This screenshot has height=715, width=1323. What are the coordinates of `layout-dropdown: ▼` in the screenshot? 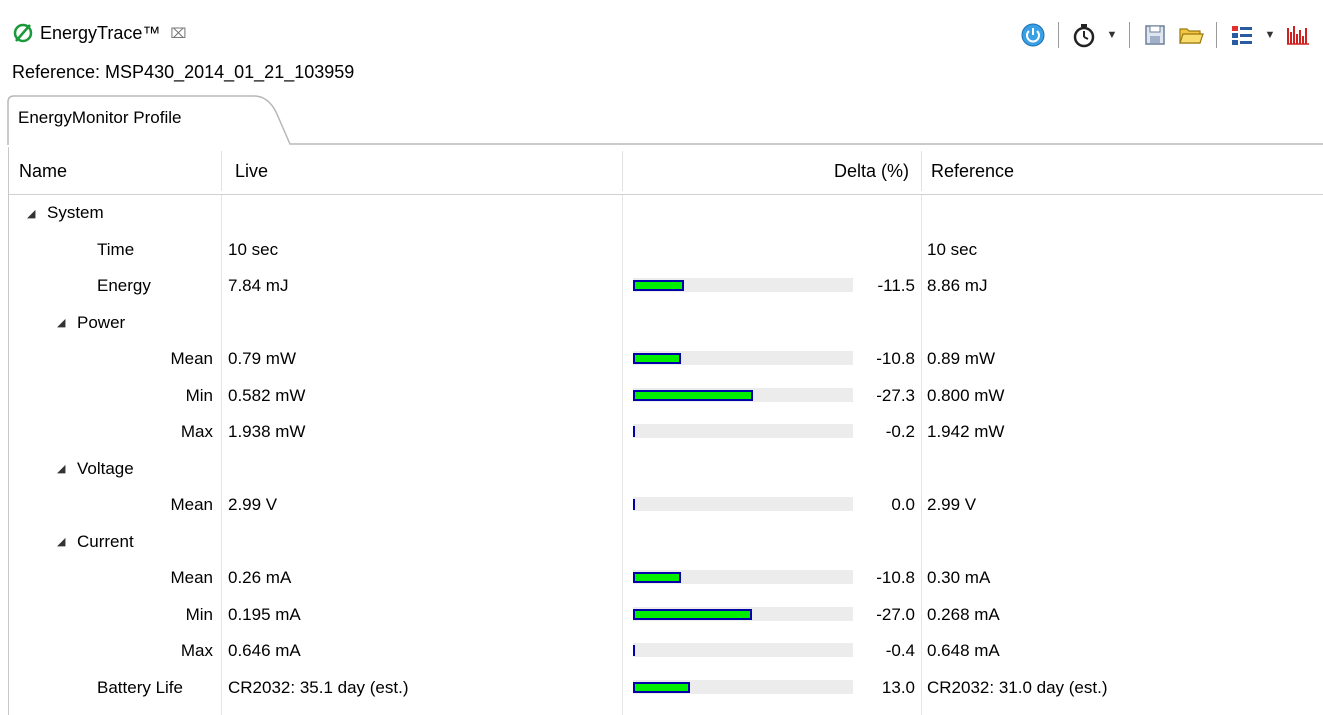 It's located at (1270, 35).